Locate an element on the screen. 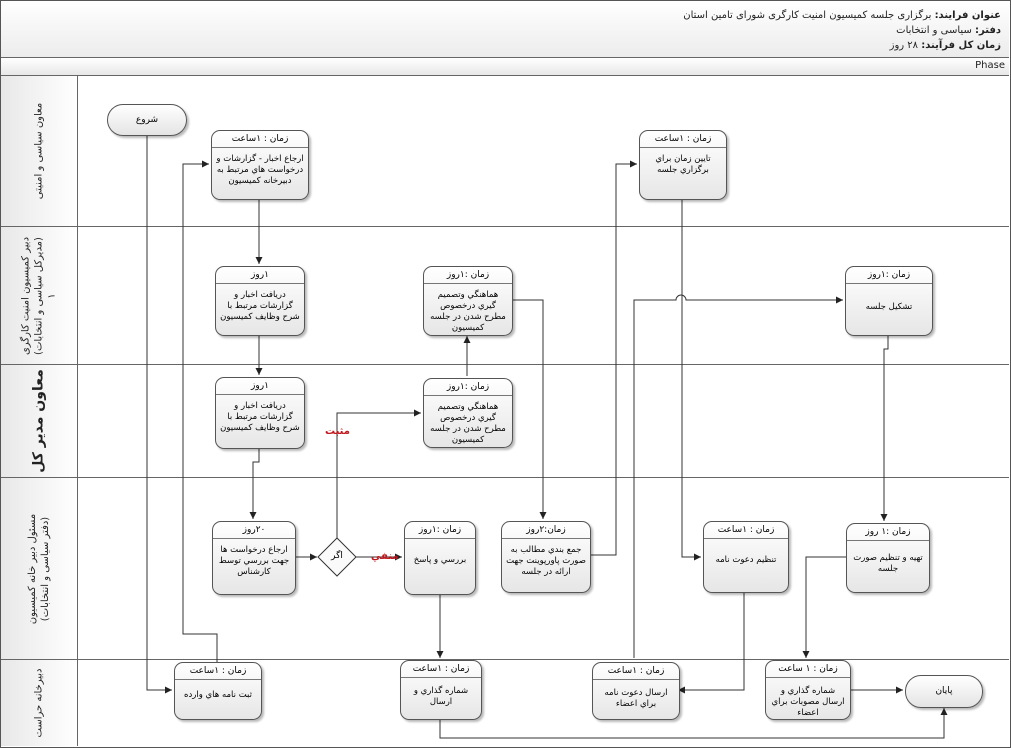 The height and width of the screenshot is (748, 1011). task-hold-meeting: زمان :۱روز تشكيل جلسه is located at coordinates (889, 301).